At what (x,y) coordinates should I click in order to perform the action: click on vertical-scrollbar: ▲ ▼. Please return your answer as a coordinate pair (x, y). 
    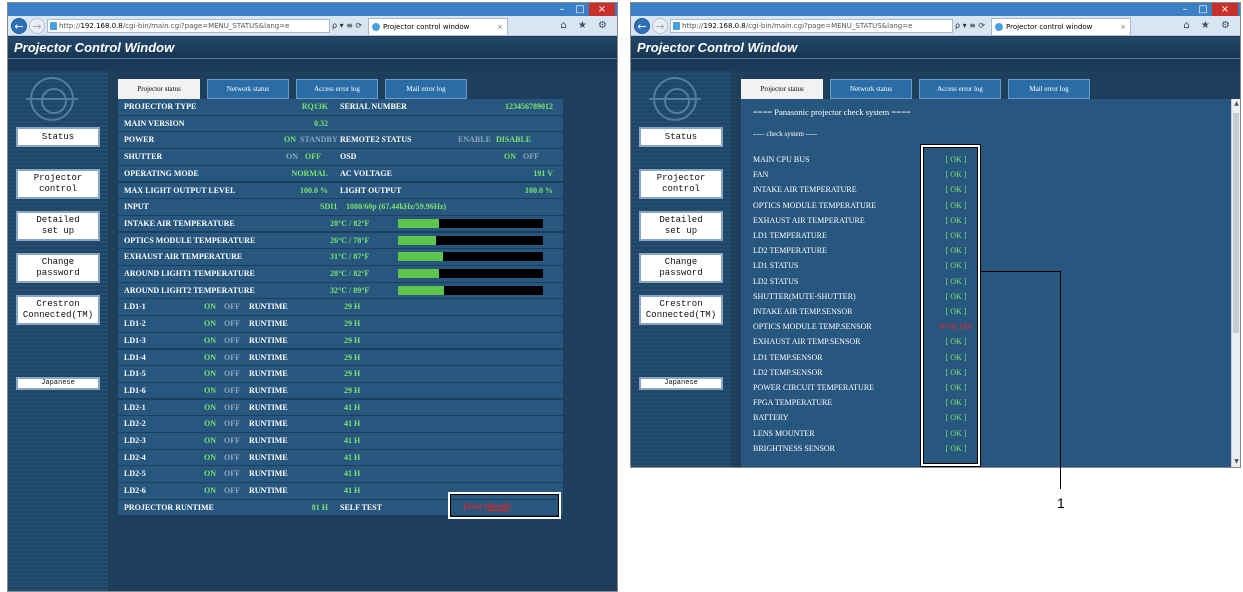
    Looking at the image, I should click on (1235, 283).